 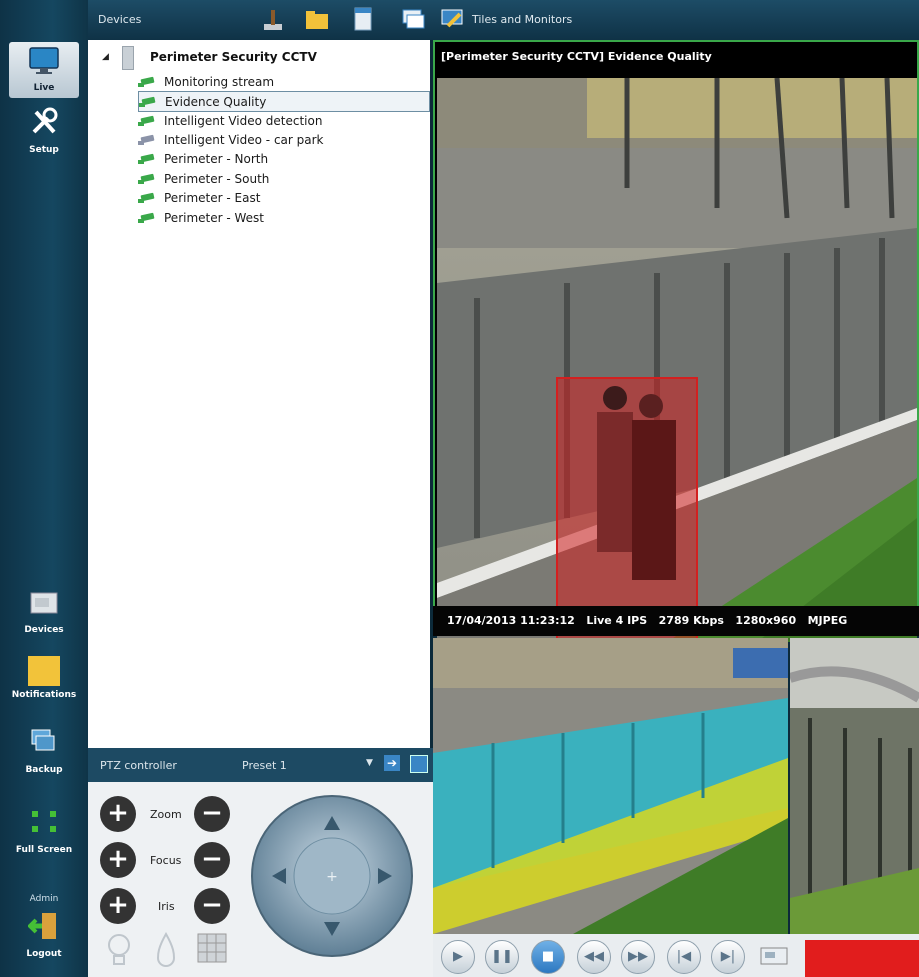 I want to click on nav-live: Live, so click(x=44, y=70).